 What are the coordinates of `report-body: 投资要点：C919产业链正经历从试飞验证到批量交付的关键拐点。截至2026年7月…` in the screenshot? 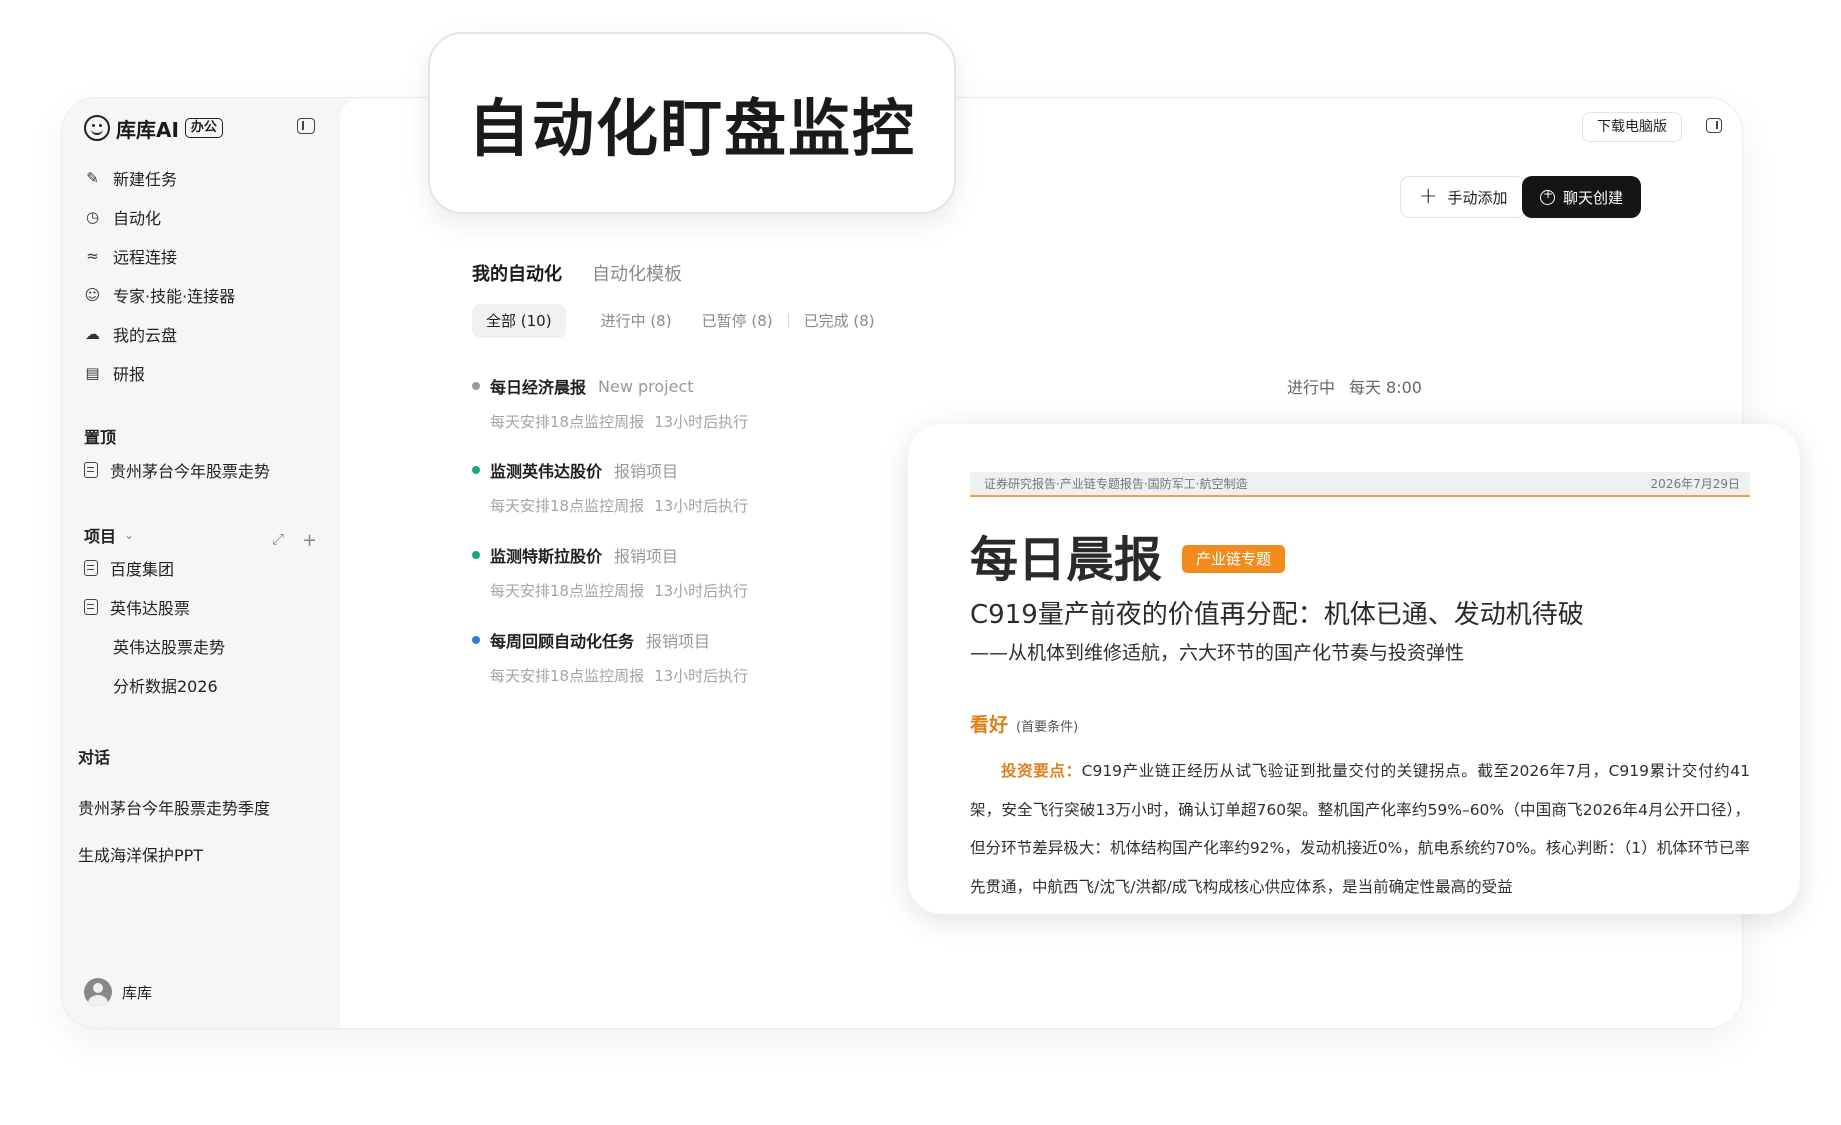 It's located at (1360, 829).